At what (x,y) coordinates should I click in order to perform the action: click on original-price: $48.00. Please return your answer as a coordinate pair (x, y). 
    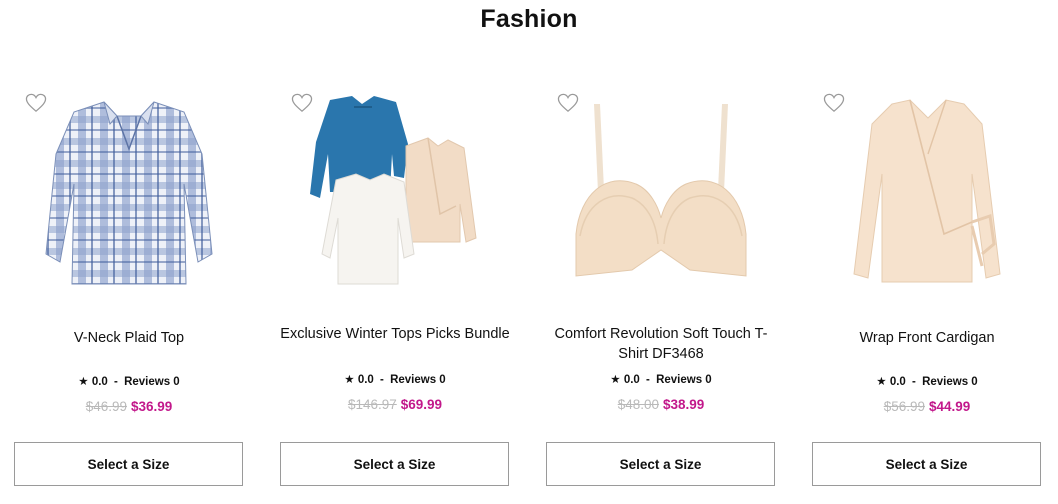
    Looking at the image, I should click on (638, 404).